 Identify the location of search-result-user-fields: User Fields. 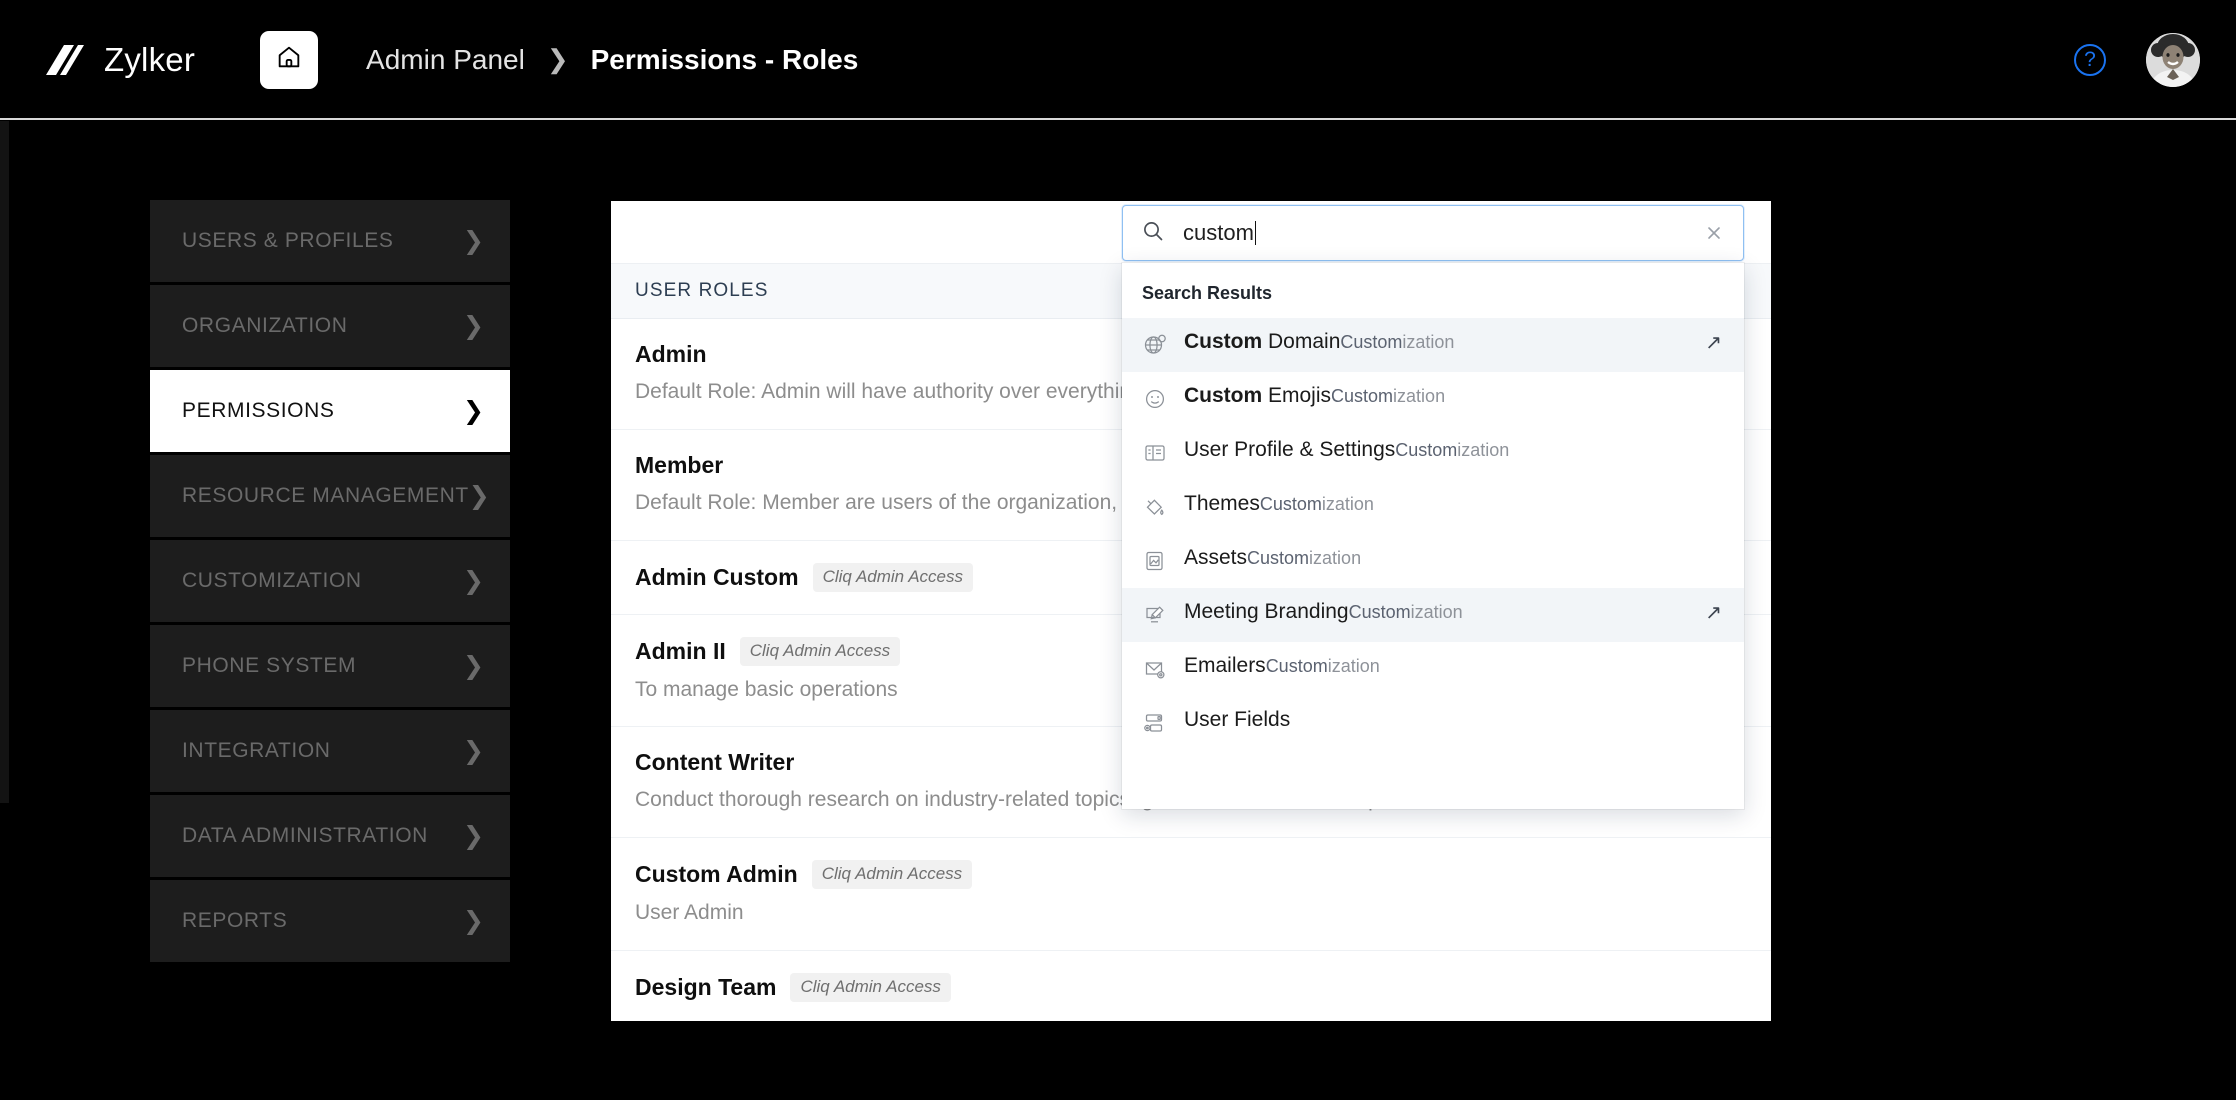
(1433, 723).